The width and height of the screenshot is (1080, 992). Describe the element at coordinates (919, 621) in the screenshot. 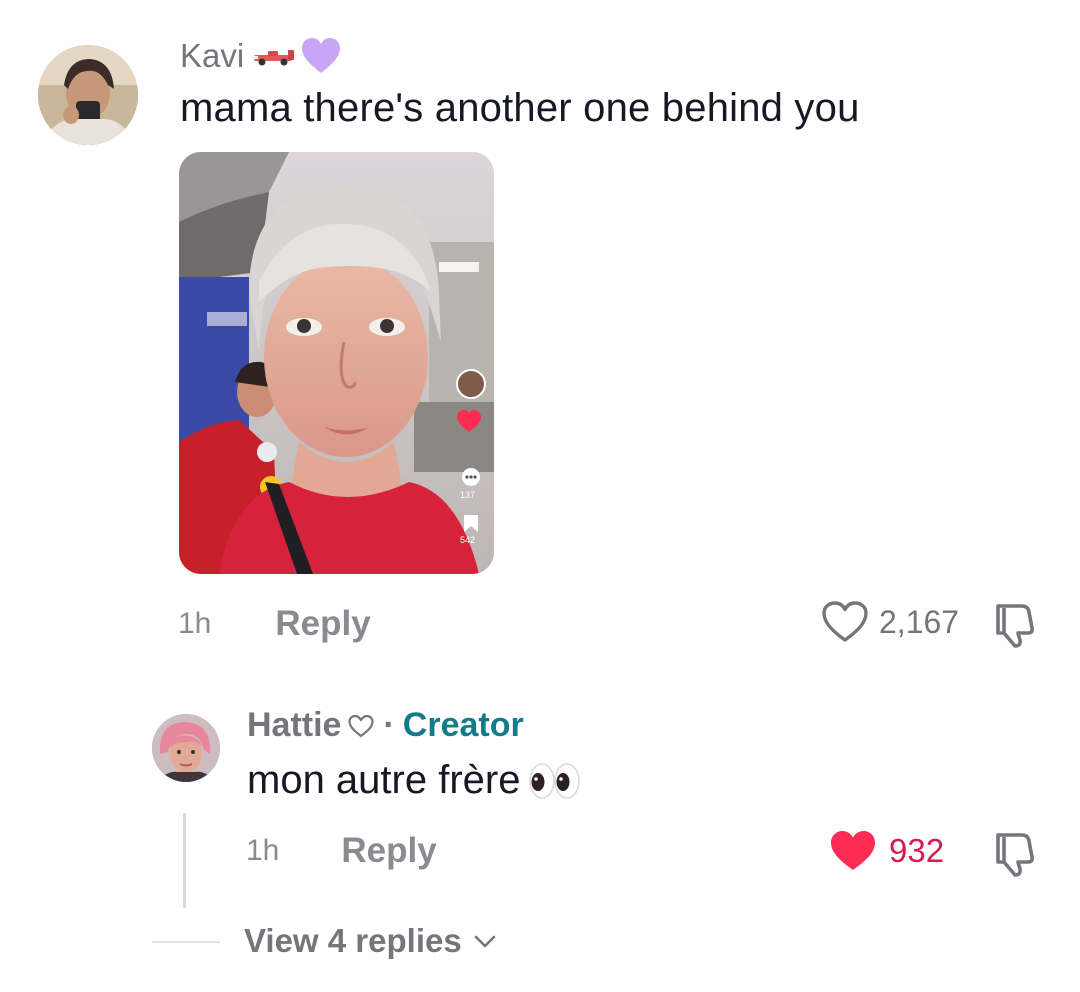

I see `like-count: 2,167` at that location.